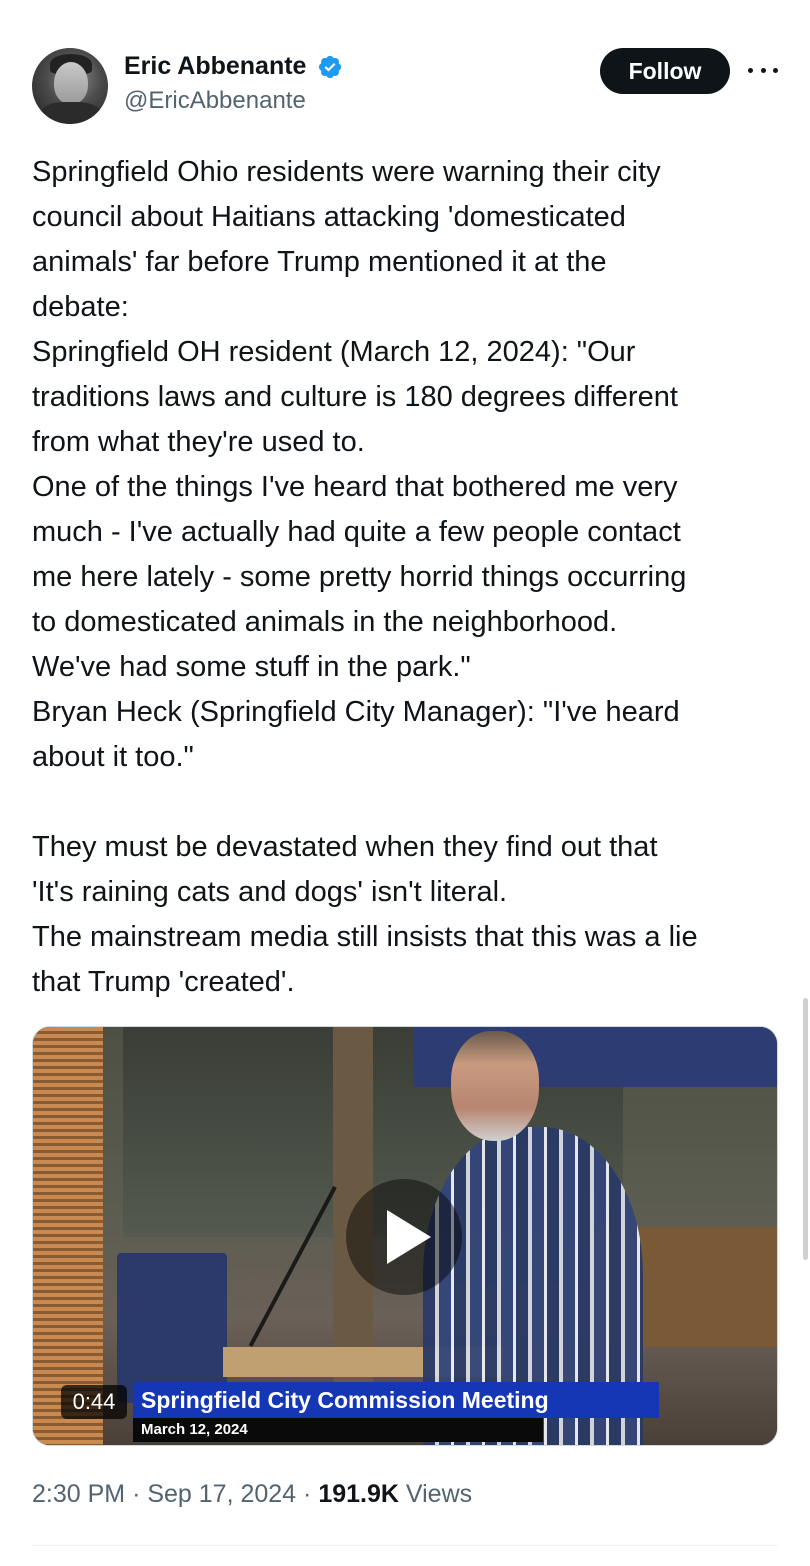 The image size is (810, 1566). I want to click on divider, so click(405, 1545).